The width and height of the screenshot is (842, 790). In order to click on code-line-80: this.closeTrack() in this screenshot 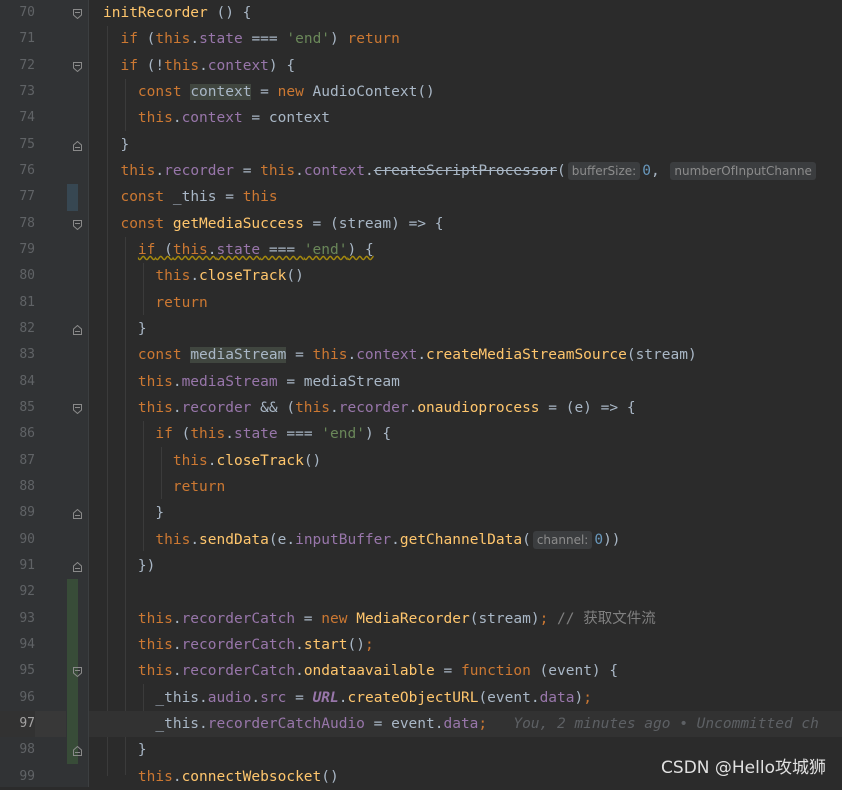, I will do `click(465, 276)`.